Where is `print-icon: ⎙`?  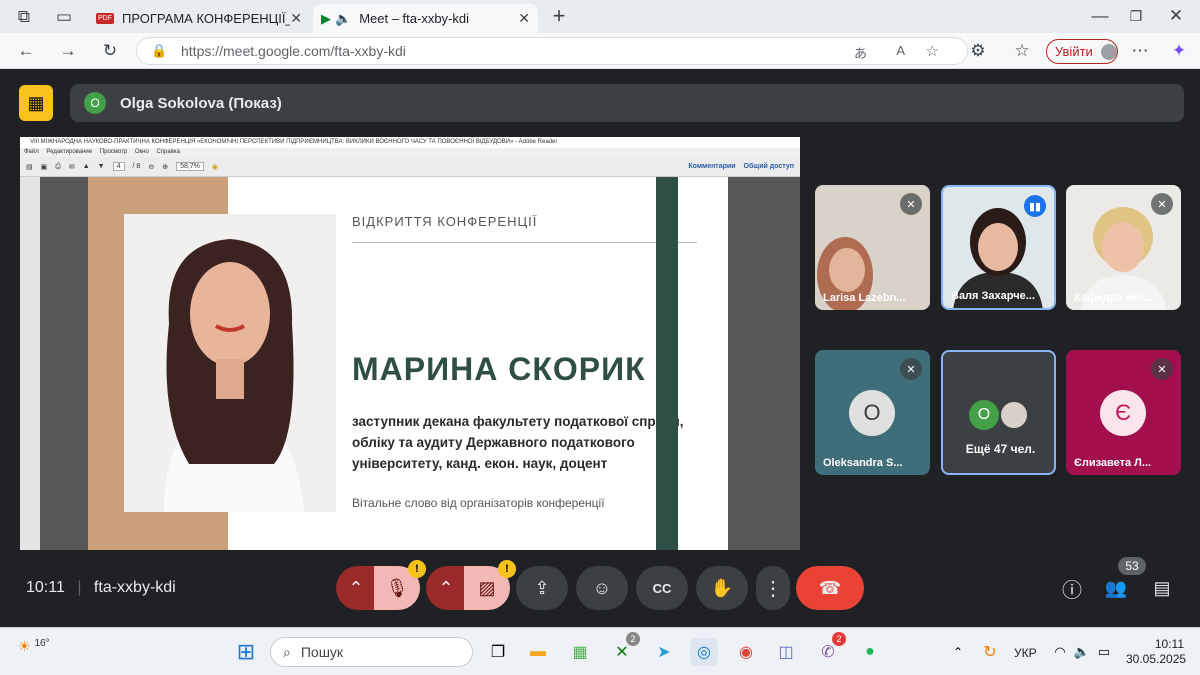
print-icon: ⎙ is located at coordinates (58, 166).